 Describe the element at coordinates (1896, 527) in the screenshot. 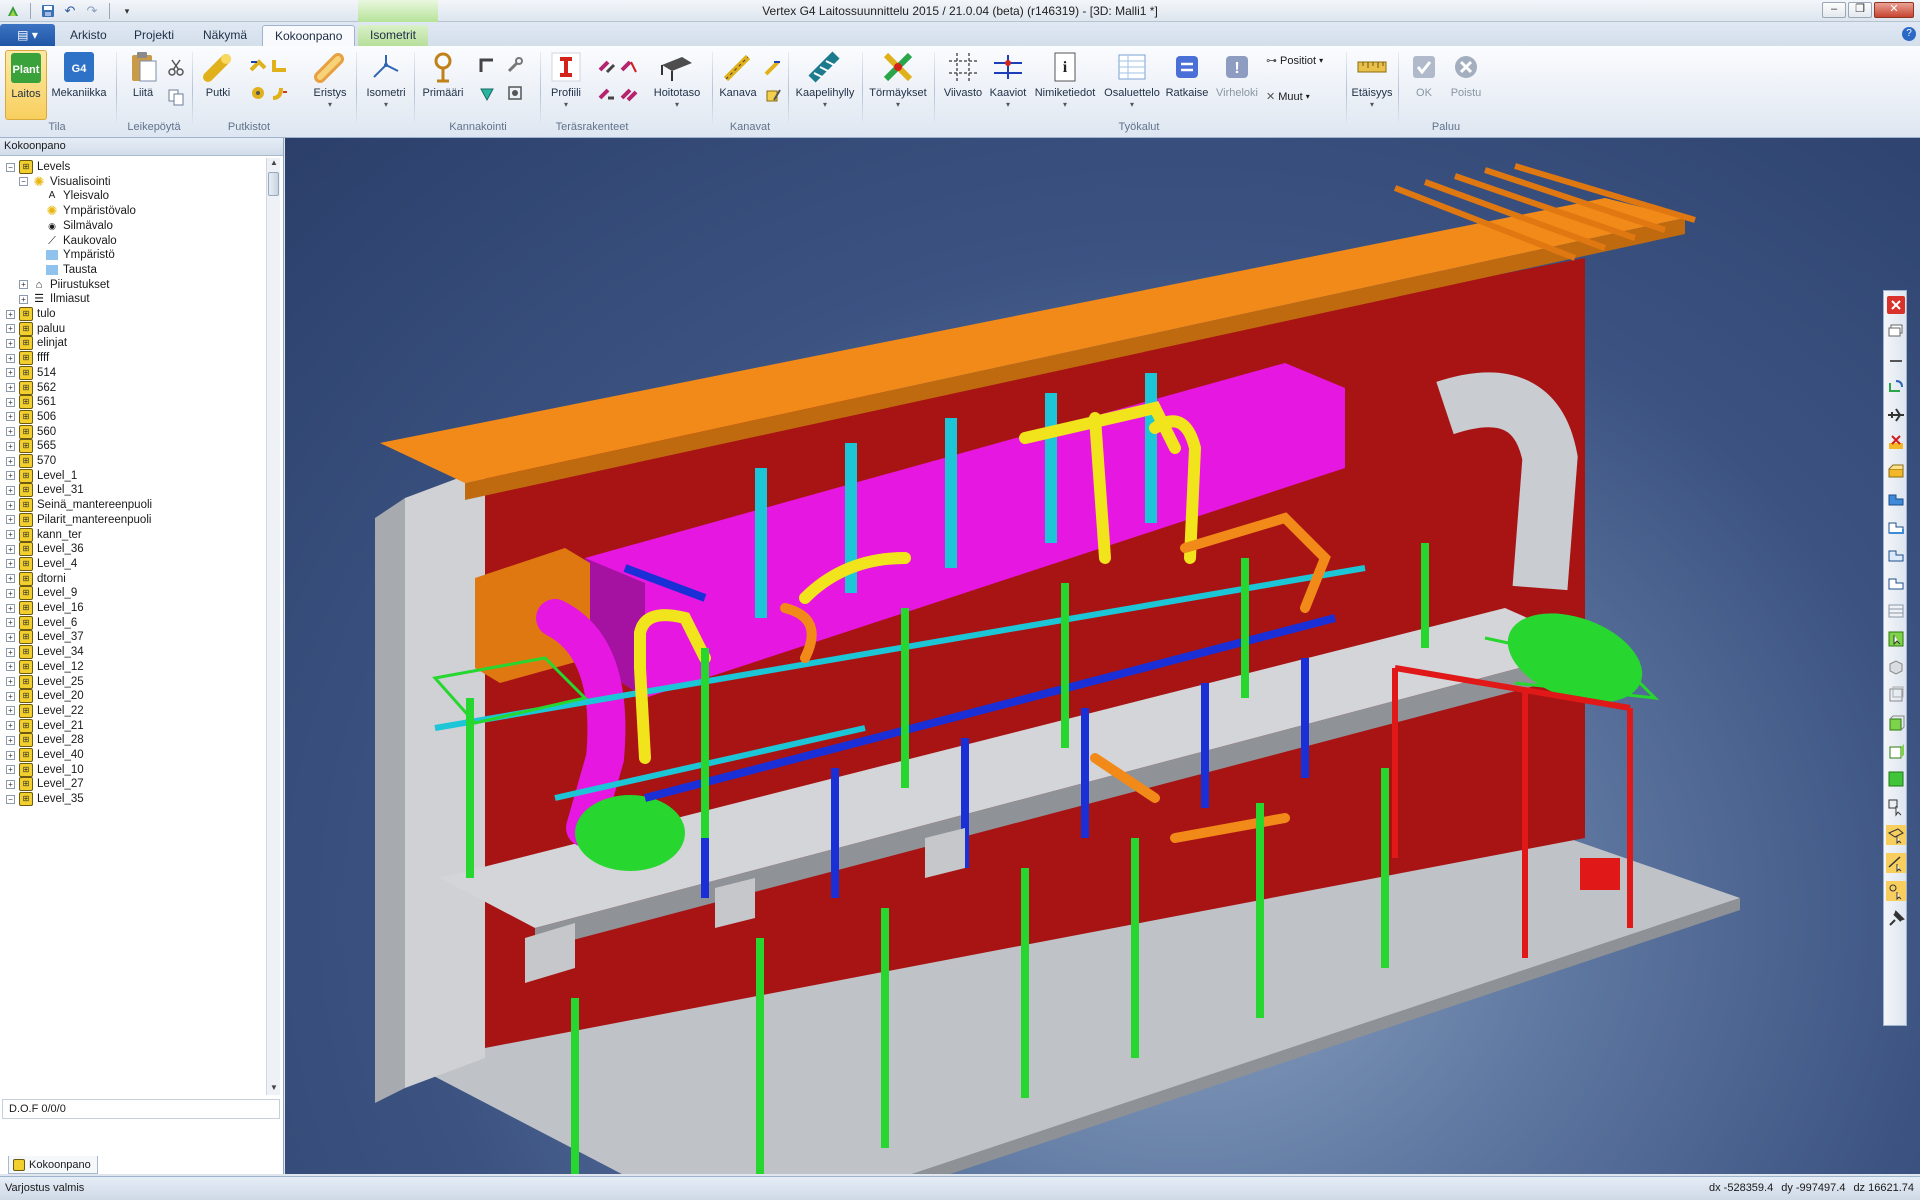

I see `view-right-icon` at that location.